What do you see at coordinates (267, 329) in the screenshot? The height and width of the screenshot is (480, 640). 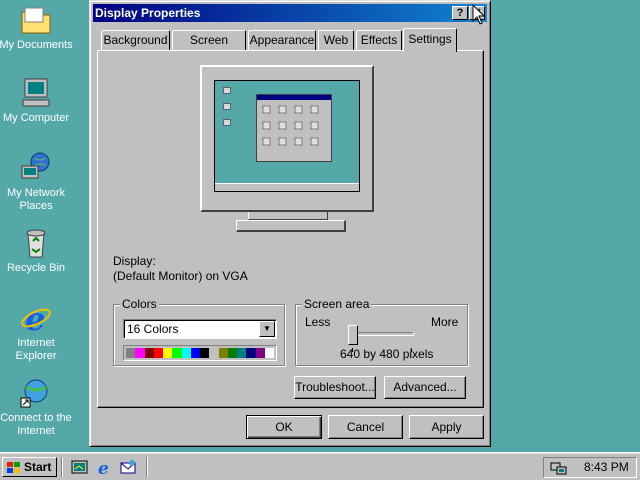 I see `chevron-down-icon: ▼` at bounding box center [267, 329].